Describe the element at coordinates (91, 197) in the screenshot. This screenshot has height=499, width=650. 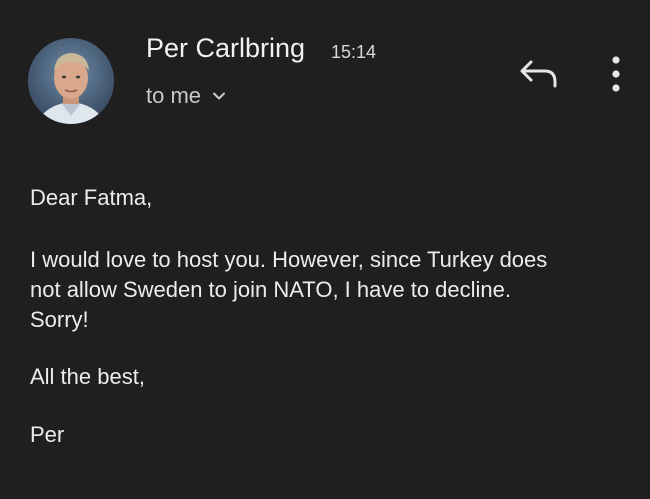
I see `message-greeting: Dear Fatma,` at that location.